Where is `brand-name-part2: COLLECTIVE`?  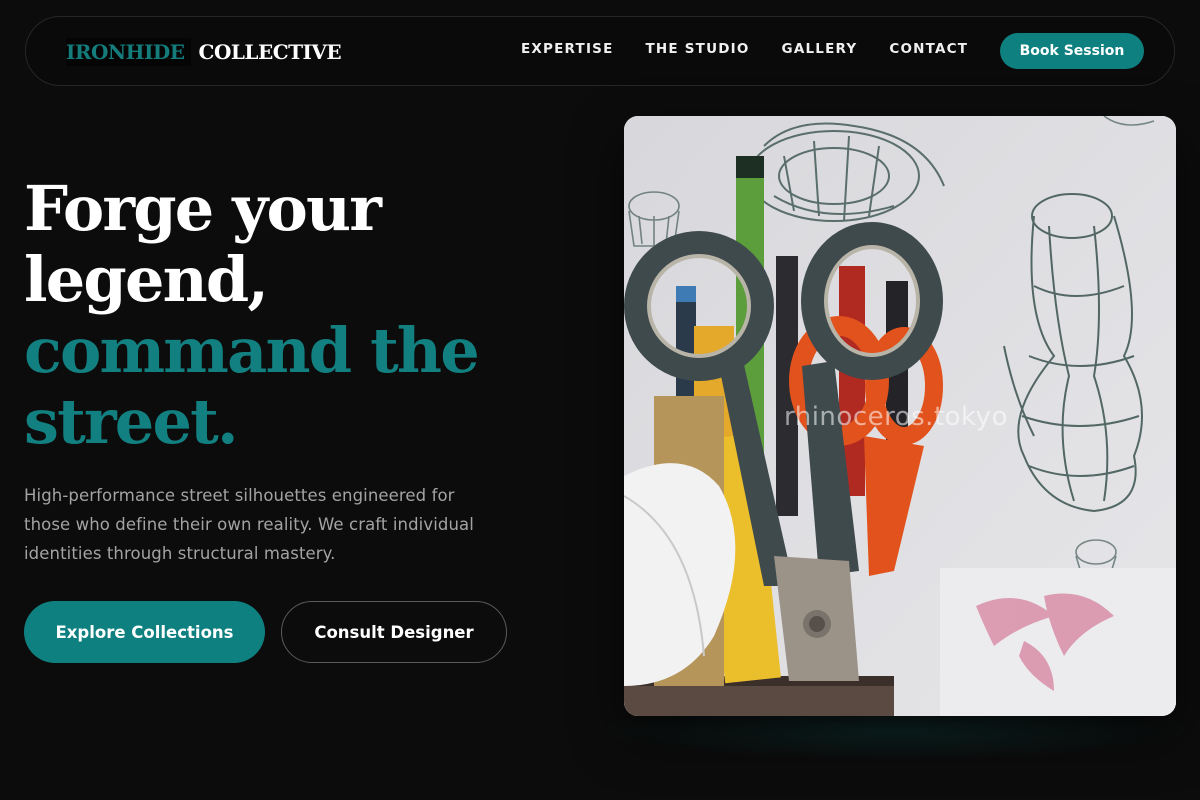
brand-name-part2: COLLECTIVE is located at coordinates (270, 52).